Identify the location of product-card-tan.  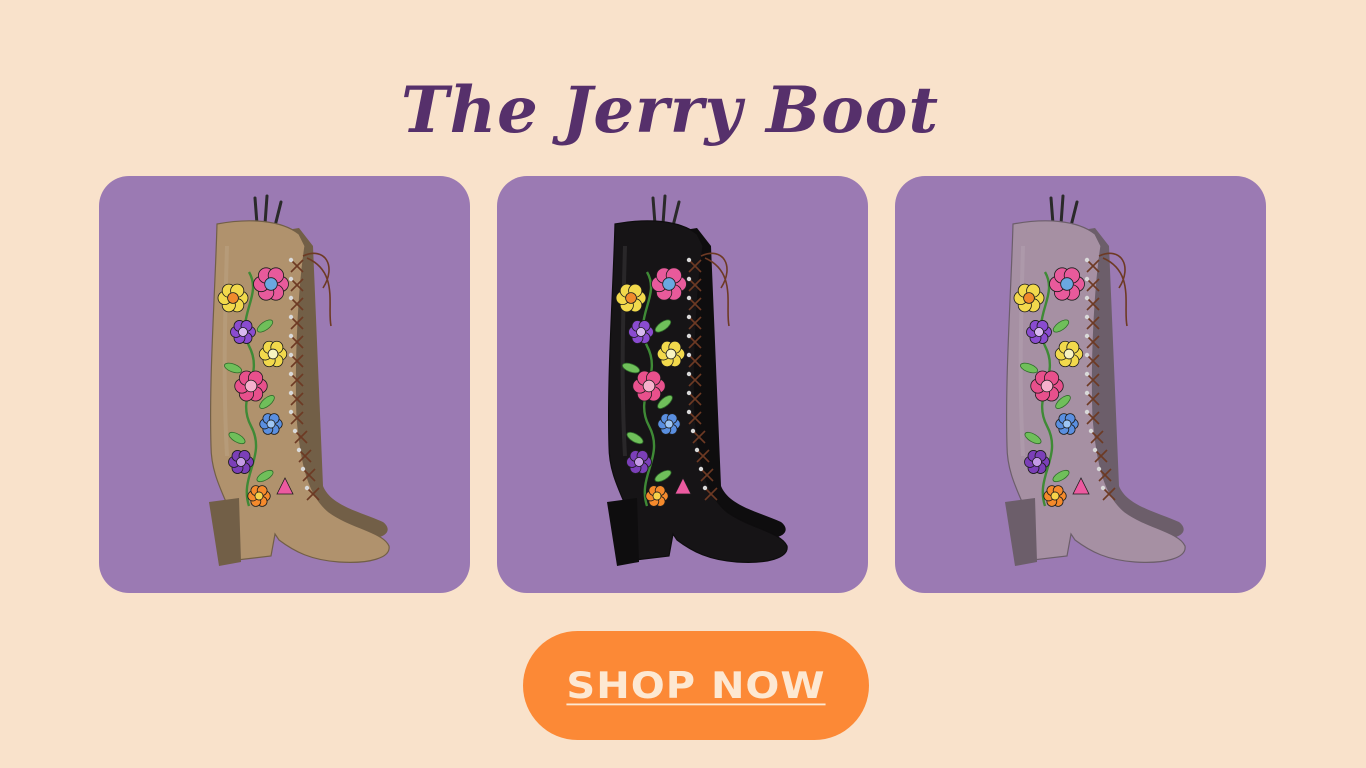
(284, 384).